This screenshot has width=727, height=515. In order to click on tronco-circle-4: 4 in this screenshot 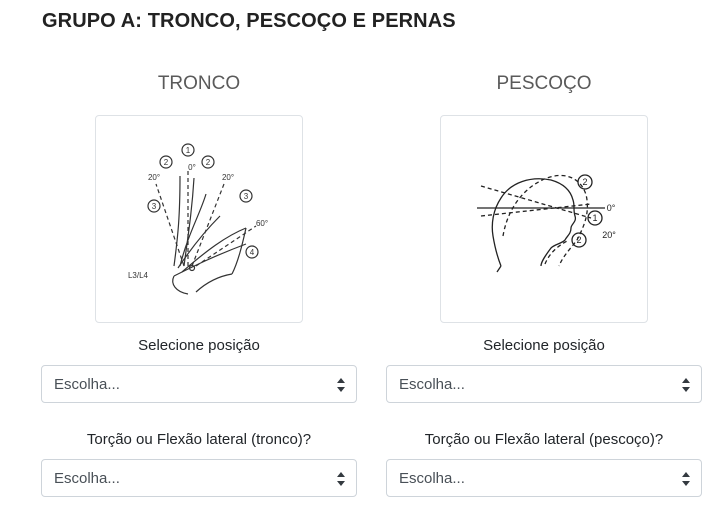, I will do `click(252, 252)`.